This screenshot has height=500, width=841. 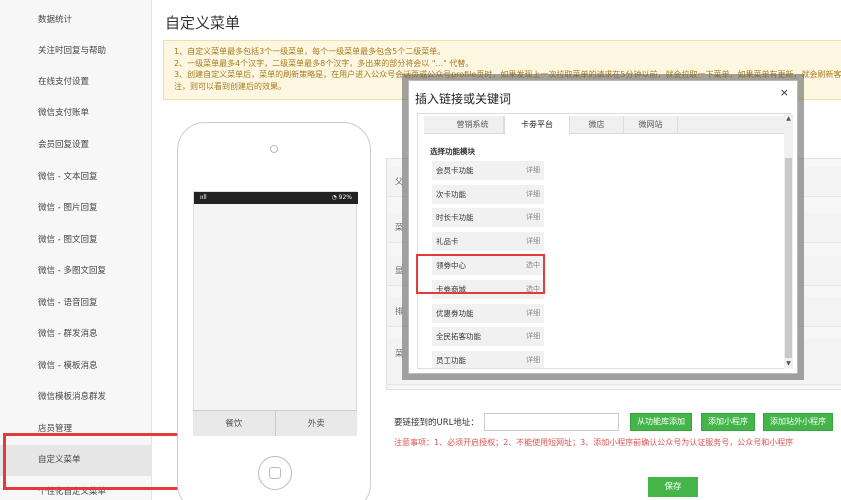 What do you see at coordinates (97, 461) in the screenshot?
I see `annotation-highlight-sidebar` at bounding box center [97, 461].